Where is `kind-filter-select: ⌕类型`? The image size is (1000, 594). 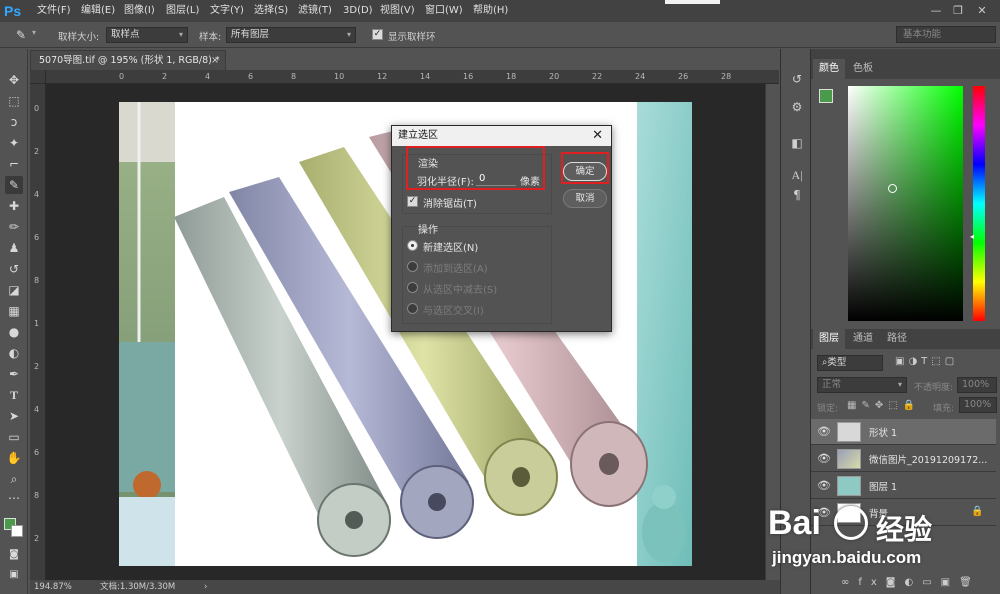 kind-filter-select: ⌕类型 is located at coordinates (850, 363).